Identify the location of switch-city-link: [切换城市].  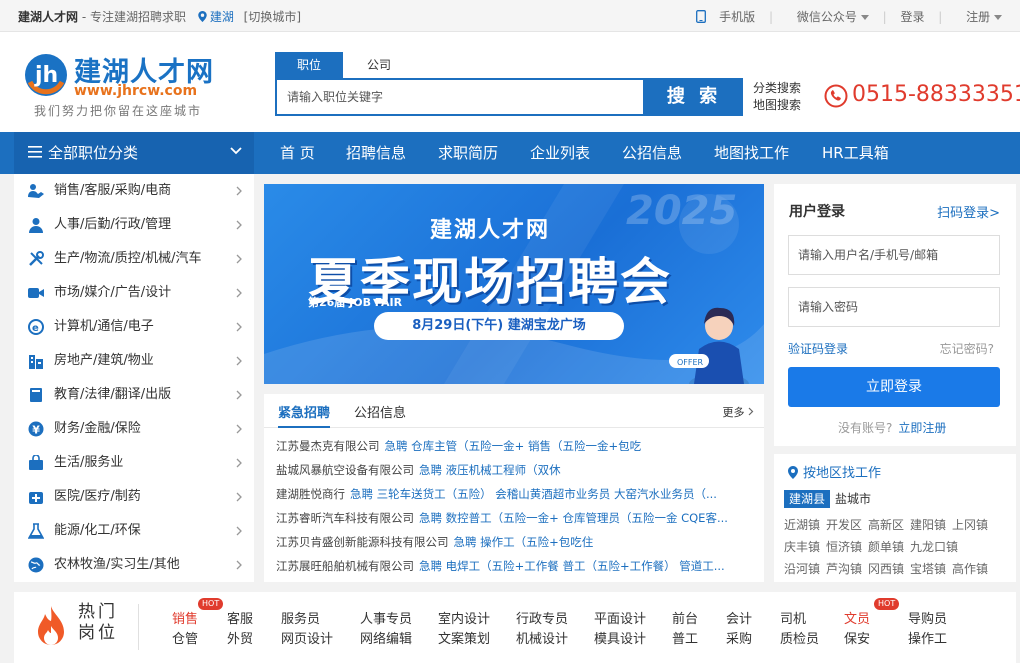
(272, 17).